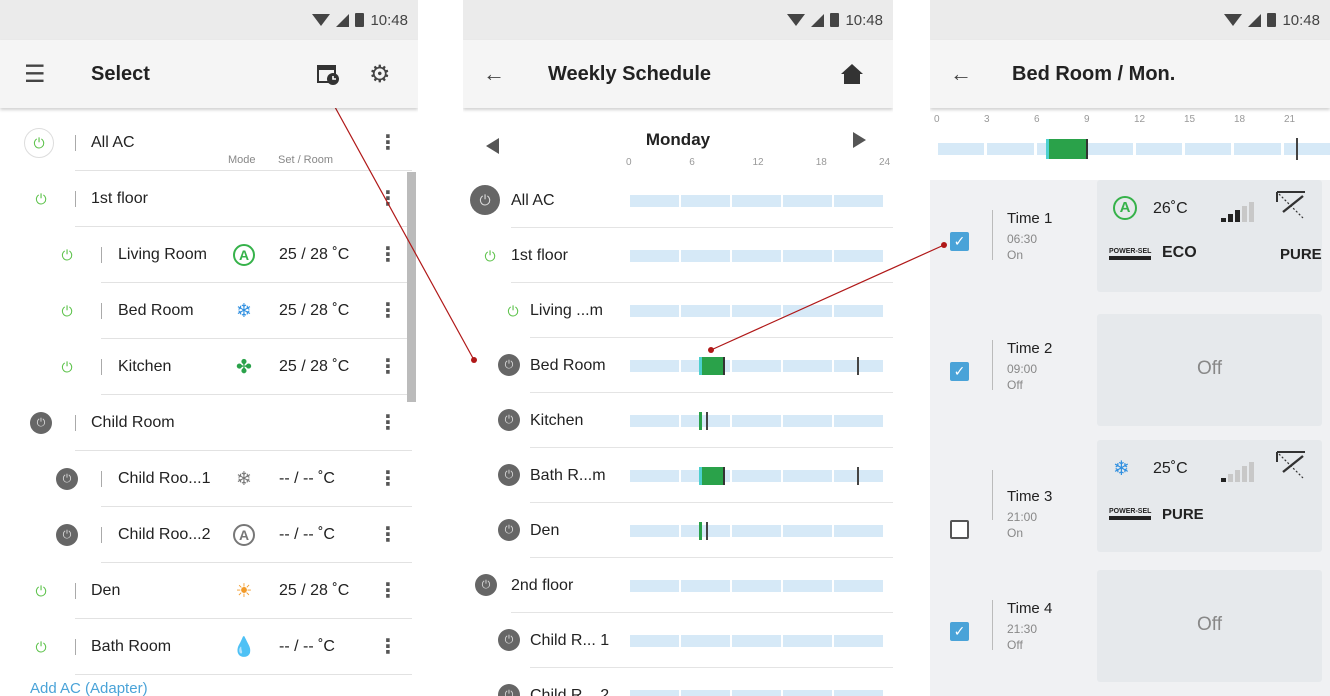 This screenshot has width=1330, height=696. I want to click on add-ac-link: Add AC (Adapter), so click(89, 688).